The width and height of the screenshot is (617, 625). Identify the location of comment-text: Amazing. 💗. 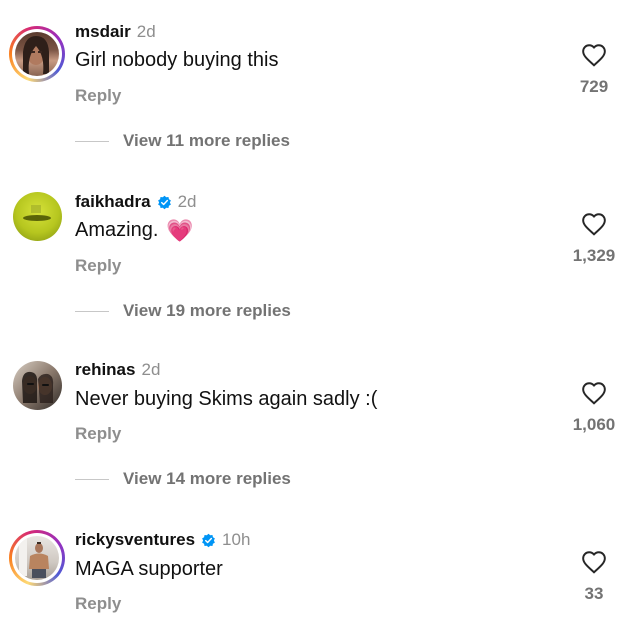
(134, 230).